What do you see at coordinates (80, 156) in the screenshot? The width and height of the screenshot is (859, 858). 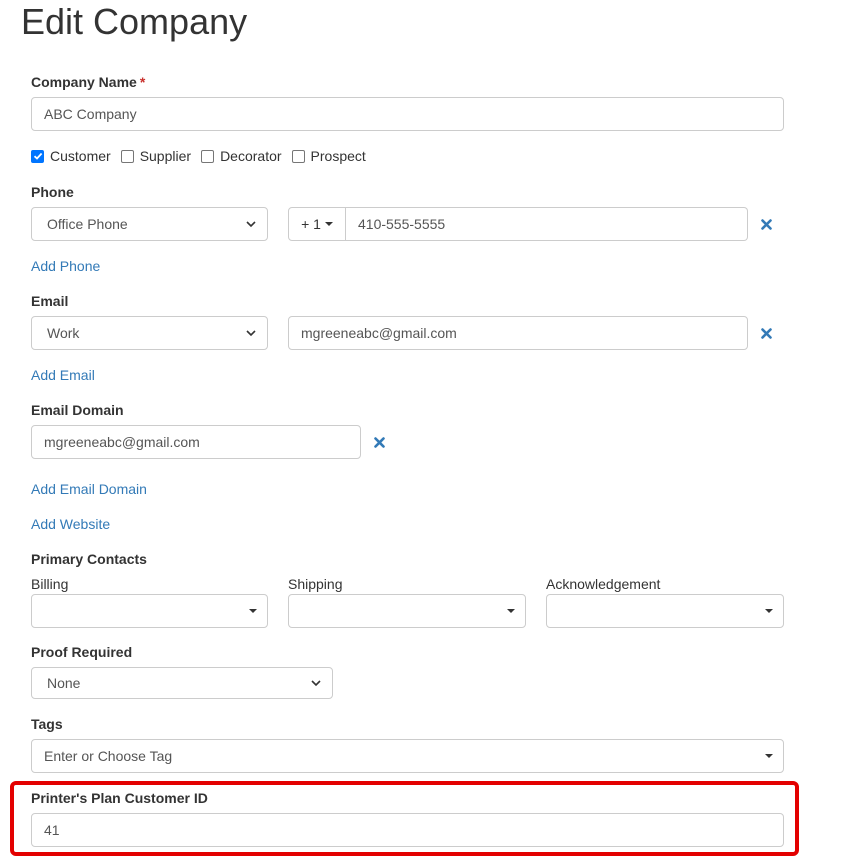 I see `customer-label: Customer` at bounding box center [80, 156].